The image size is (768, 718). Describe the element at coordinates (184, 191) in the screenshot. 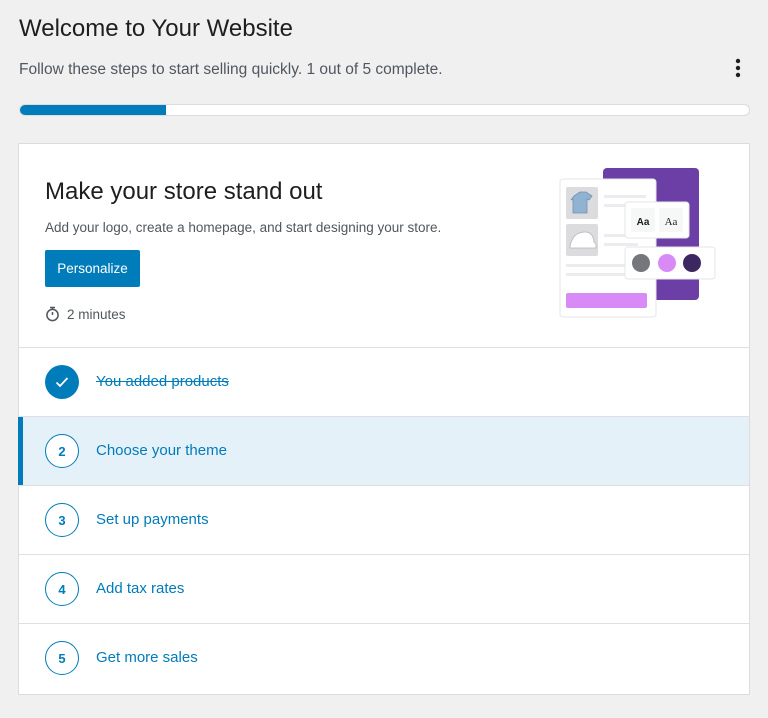

I see `featured-task-title: Make your store stand out` at that location.